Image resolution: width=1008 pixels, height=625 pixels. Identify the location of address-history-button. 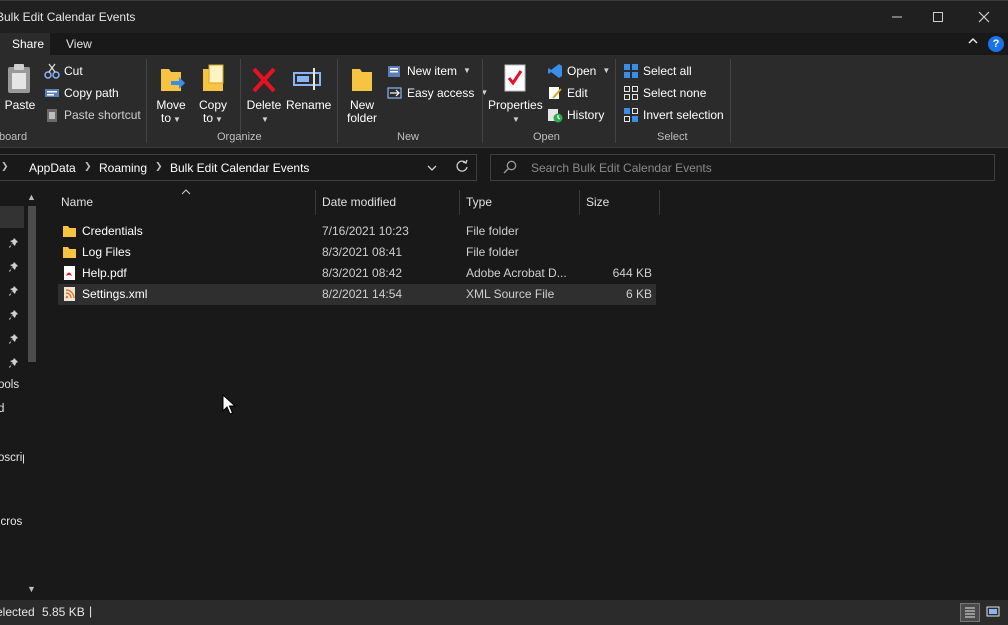
(432, 169).